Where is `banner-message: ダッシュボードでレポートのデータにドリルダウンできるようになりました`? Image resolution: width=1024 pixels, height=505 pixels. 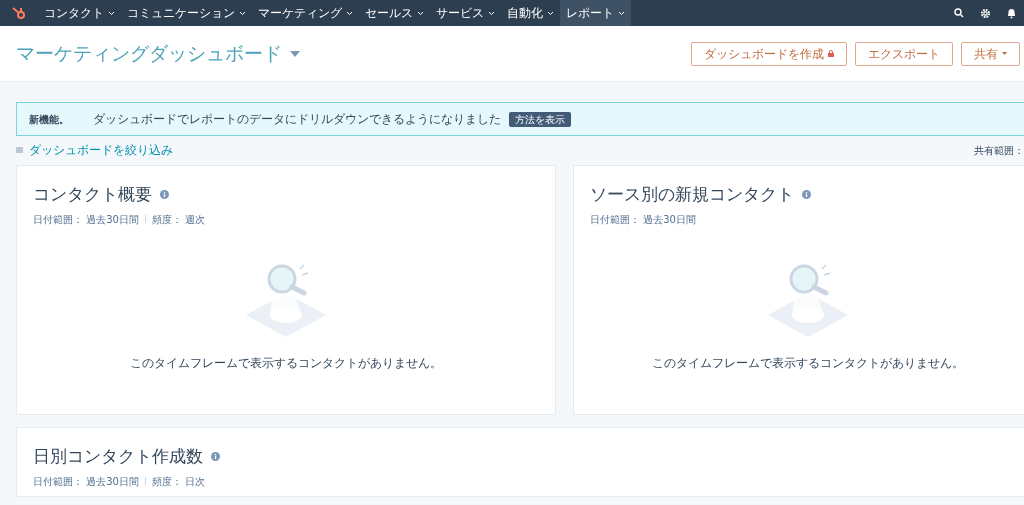 banner-message: ダッシュボードでレポートのデータにドリルダウンできるようになりました is located at coordinates (297, 119).